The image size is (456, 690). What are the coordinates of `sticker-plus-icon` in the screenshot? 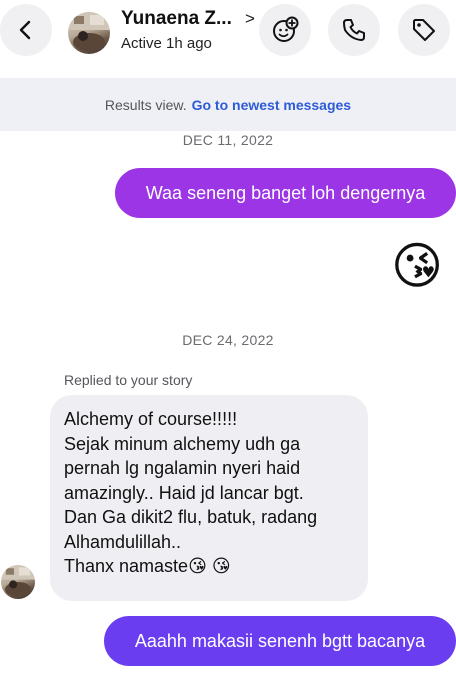 It's located at (286, 29).